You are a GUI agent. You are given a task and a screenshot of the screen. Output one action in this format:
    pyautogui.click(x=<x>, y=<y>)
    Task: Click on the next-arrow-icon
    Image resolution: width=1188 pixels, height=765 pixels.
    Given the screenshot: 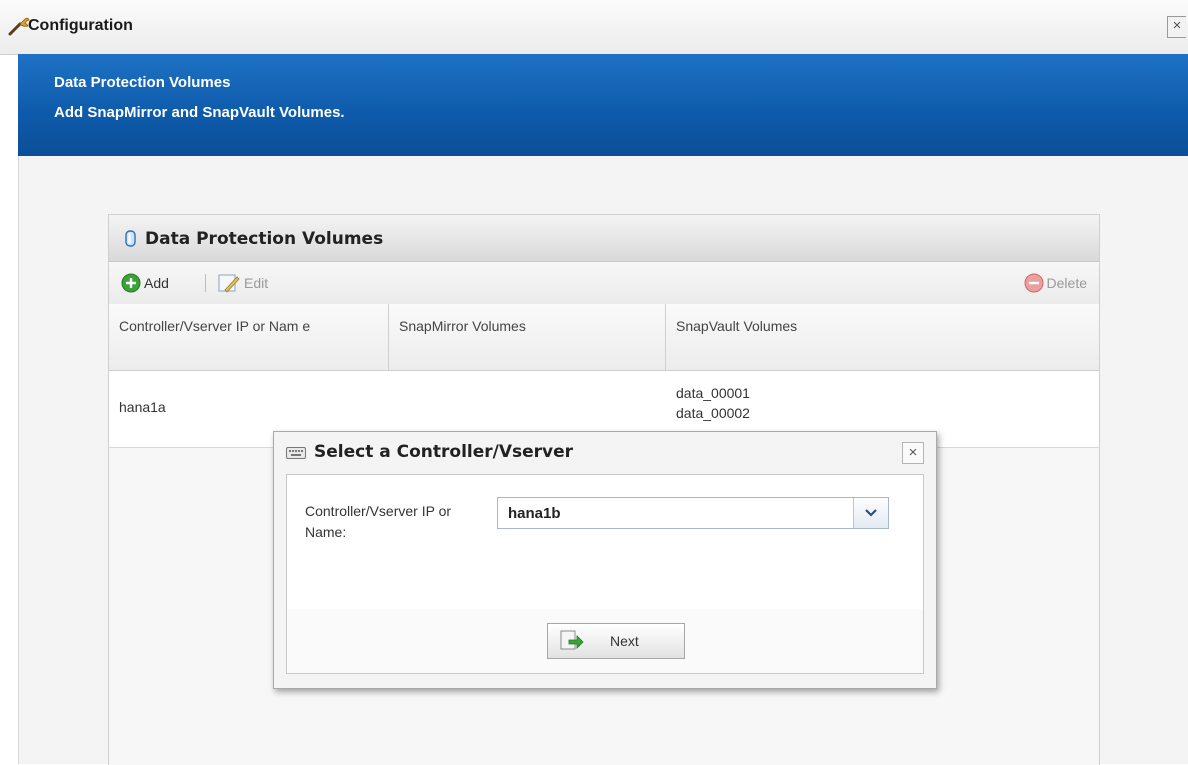 What is the action you would take?
    pyautogui.click(x=572, y=640)
    